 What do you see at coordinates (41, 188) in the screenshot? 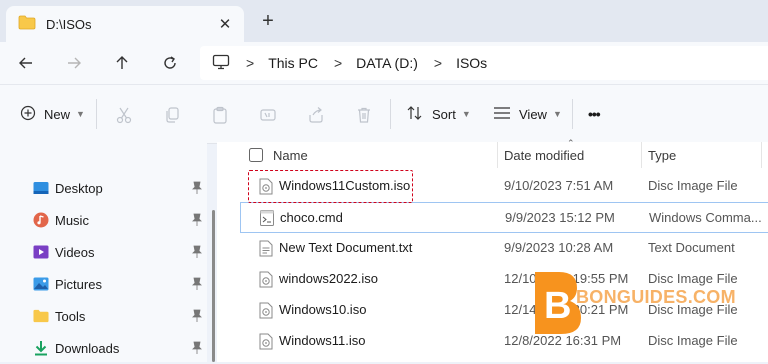
I see `desktop-icon` at bounding box center [41, 188].